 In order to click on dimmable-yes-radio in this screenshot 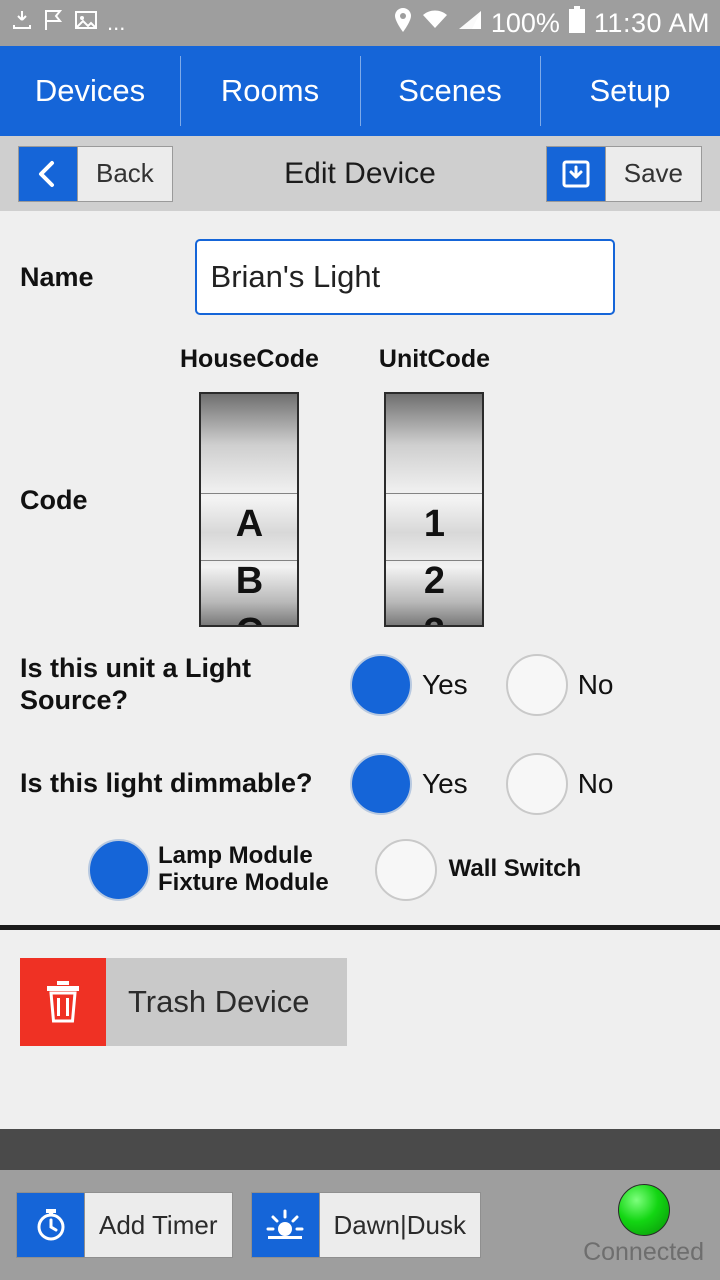, I will do `click(381, 783)`.